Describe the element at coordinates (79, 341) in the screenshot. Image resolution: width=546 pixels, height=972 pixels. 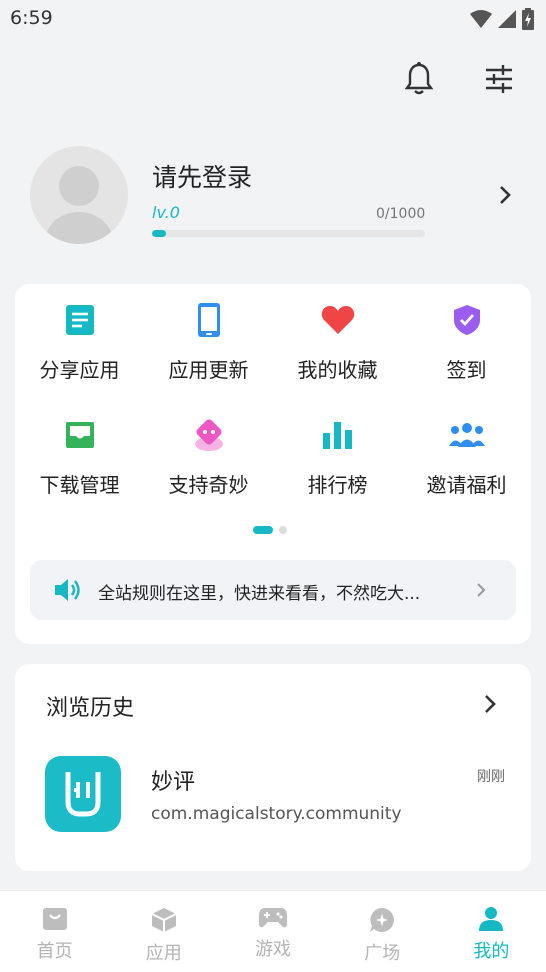
I see `share-app-item: 分享应用` at that location.